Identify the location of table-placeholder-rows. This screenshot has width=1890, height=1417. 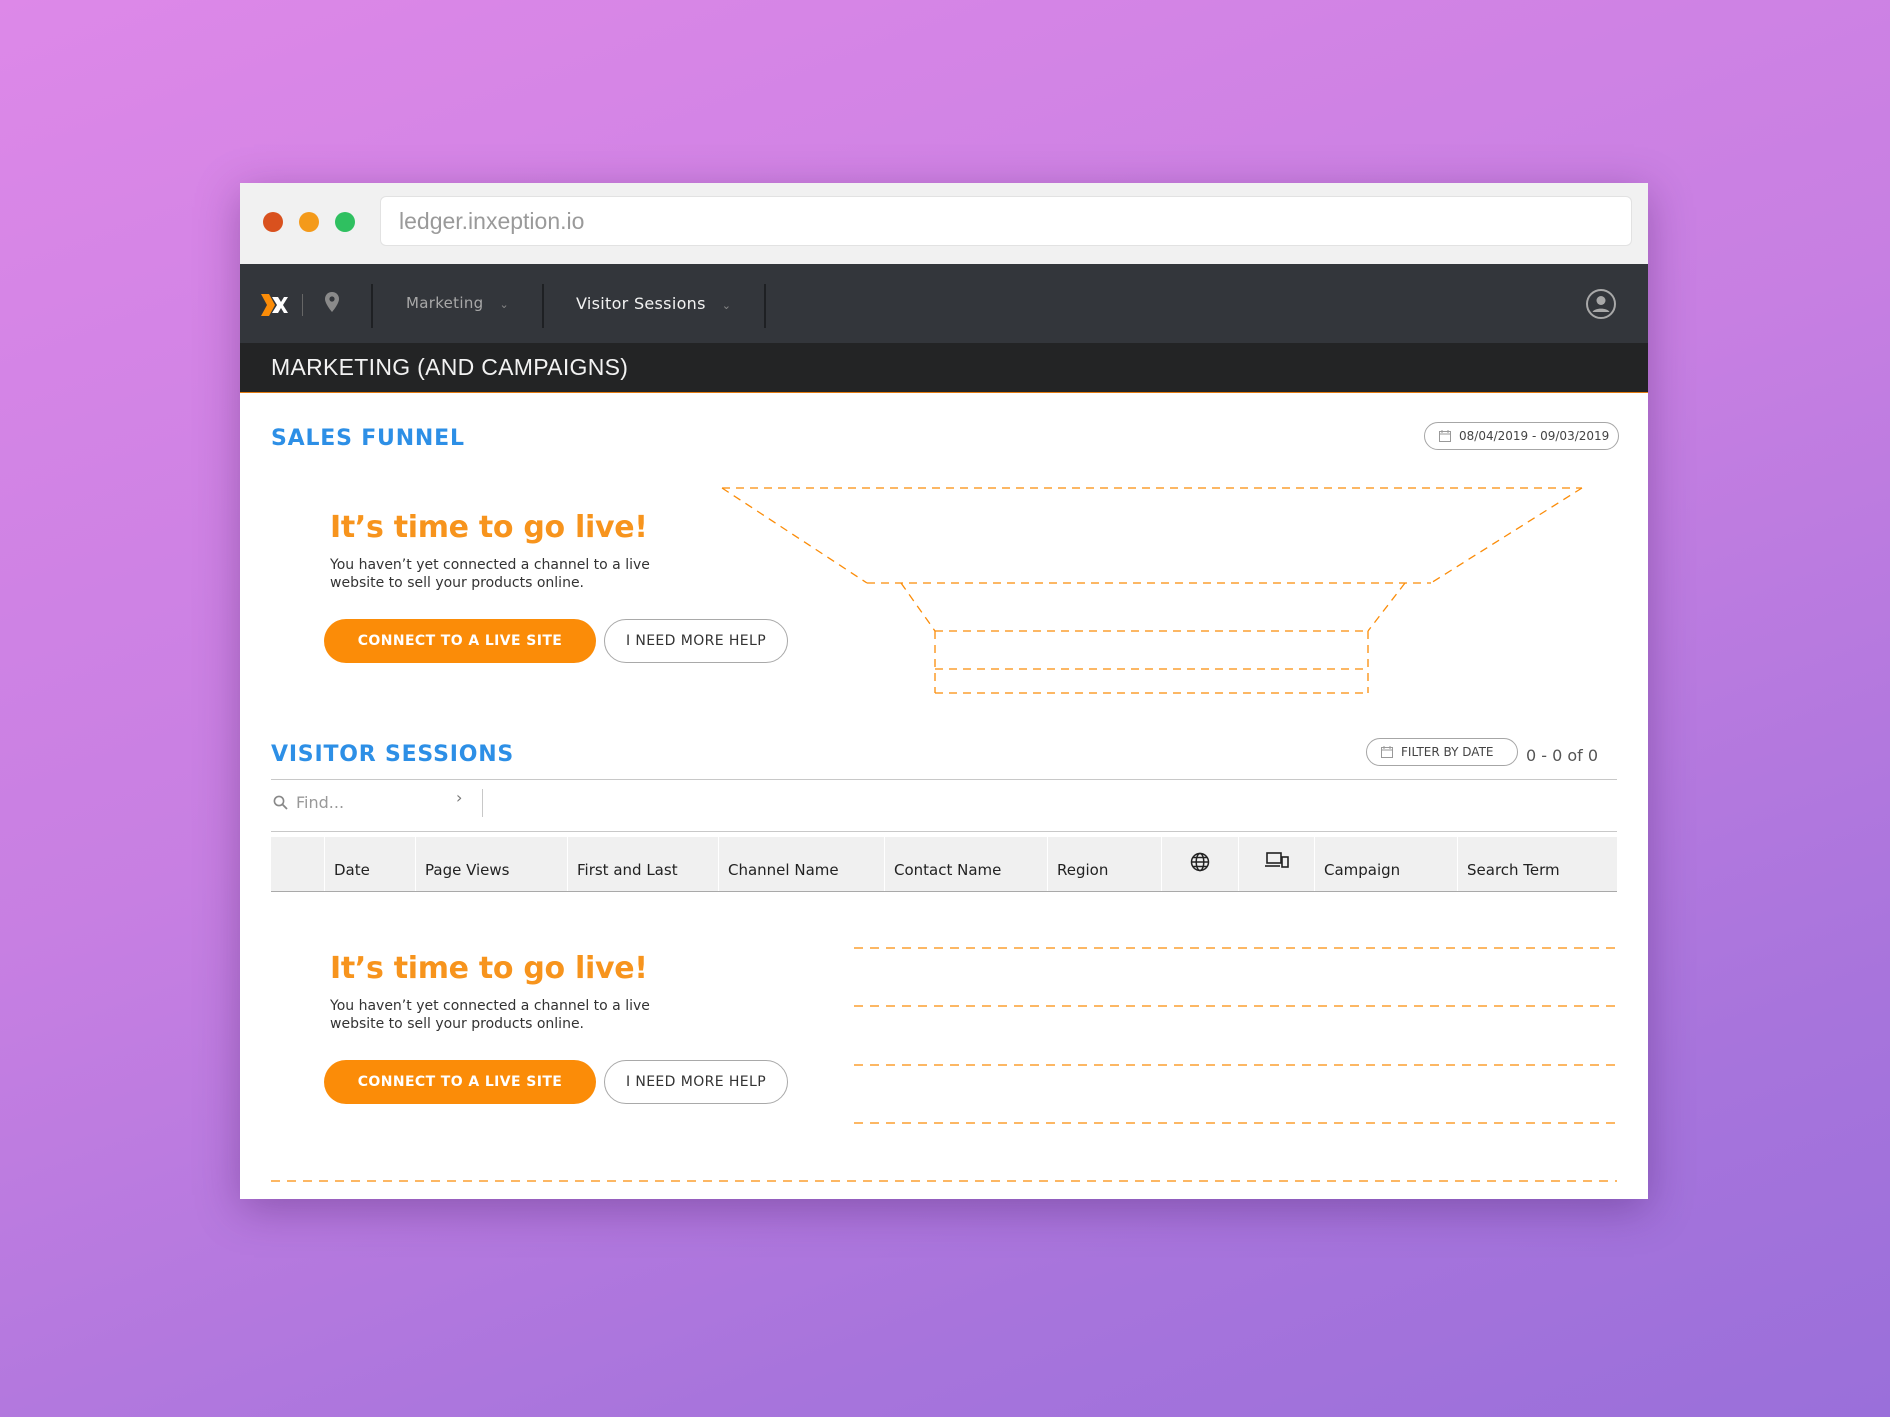
(944, 1064).